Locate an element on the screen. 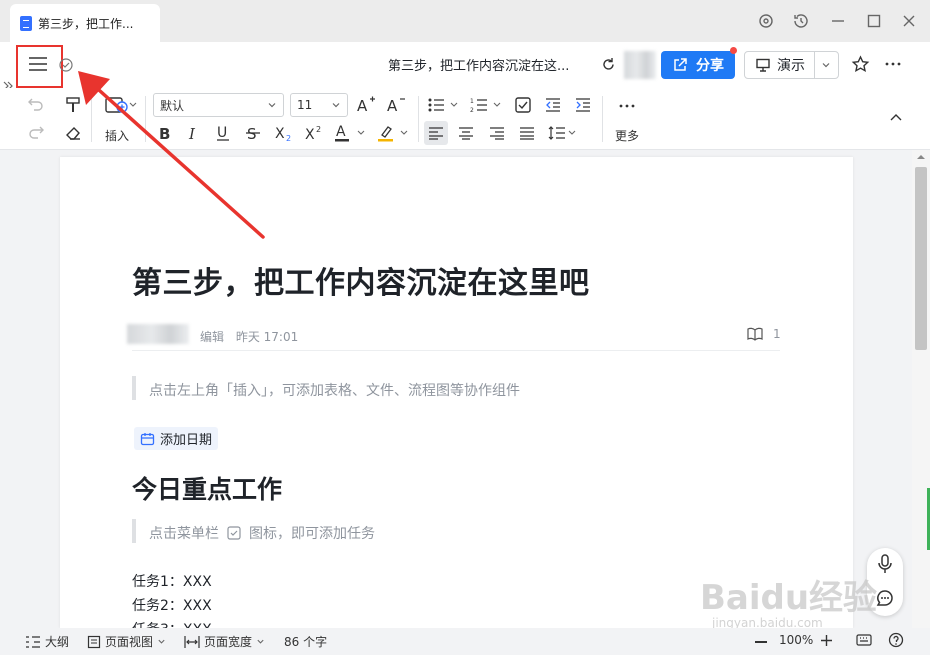 Image resolution: width=930 pixels, height=655 pixels. present-button: 演示 is located at coordinates (791, 65).